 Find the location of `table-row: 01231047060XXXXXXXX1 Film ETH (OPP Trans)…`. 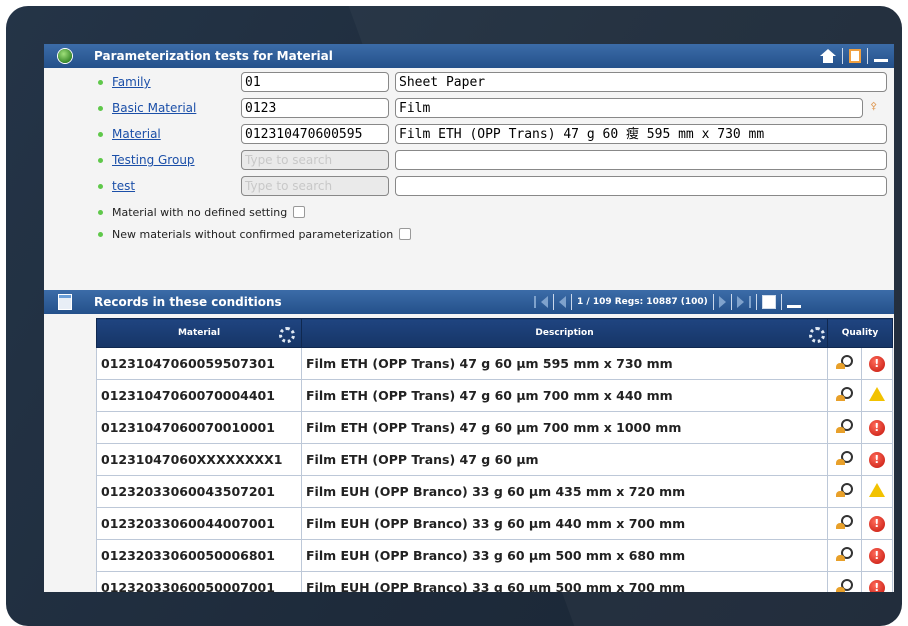

table-row: 01231047060XXXXXXXX1 Film ETH (OPP Trans)… is located at coordinates (495, 459).